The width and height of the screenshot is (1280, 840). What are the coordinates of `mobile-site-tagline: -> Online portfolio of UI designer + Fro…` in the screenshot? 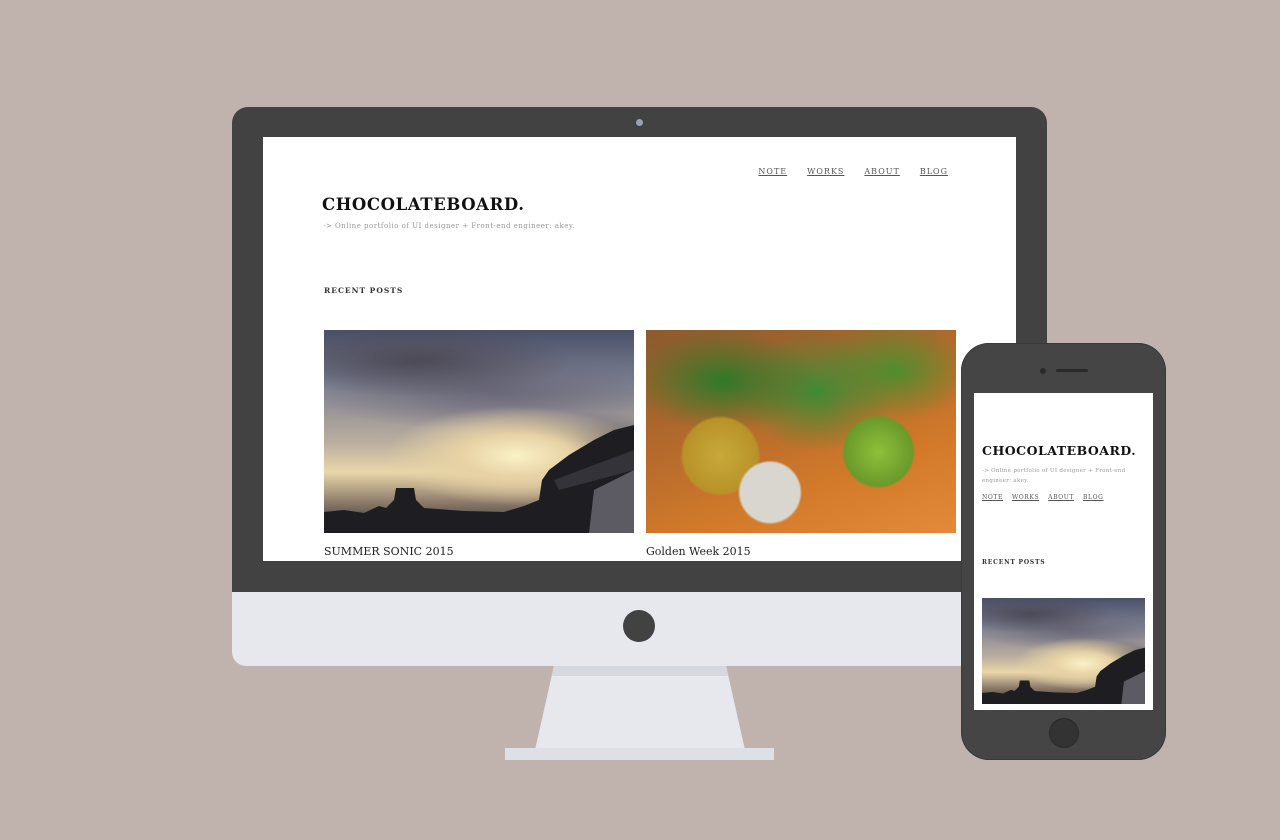 It's located at (1054, 476).